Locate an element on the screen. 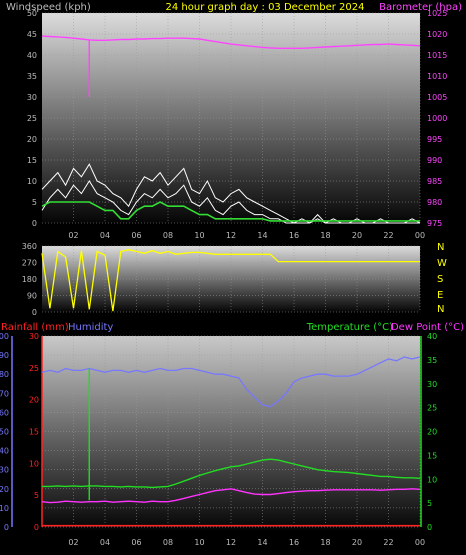 The image size is (466, 555). windspeed-tick-labels: 0 5 10 15 20 25 30 35 40 45 50 is located at coordinates (32, 118).